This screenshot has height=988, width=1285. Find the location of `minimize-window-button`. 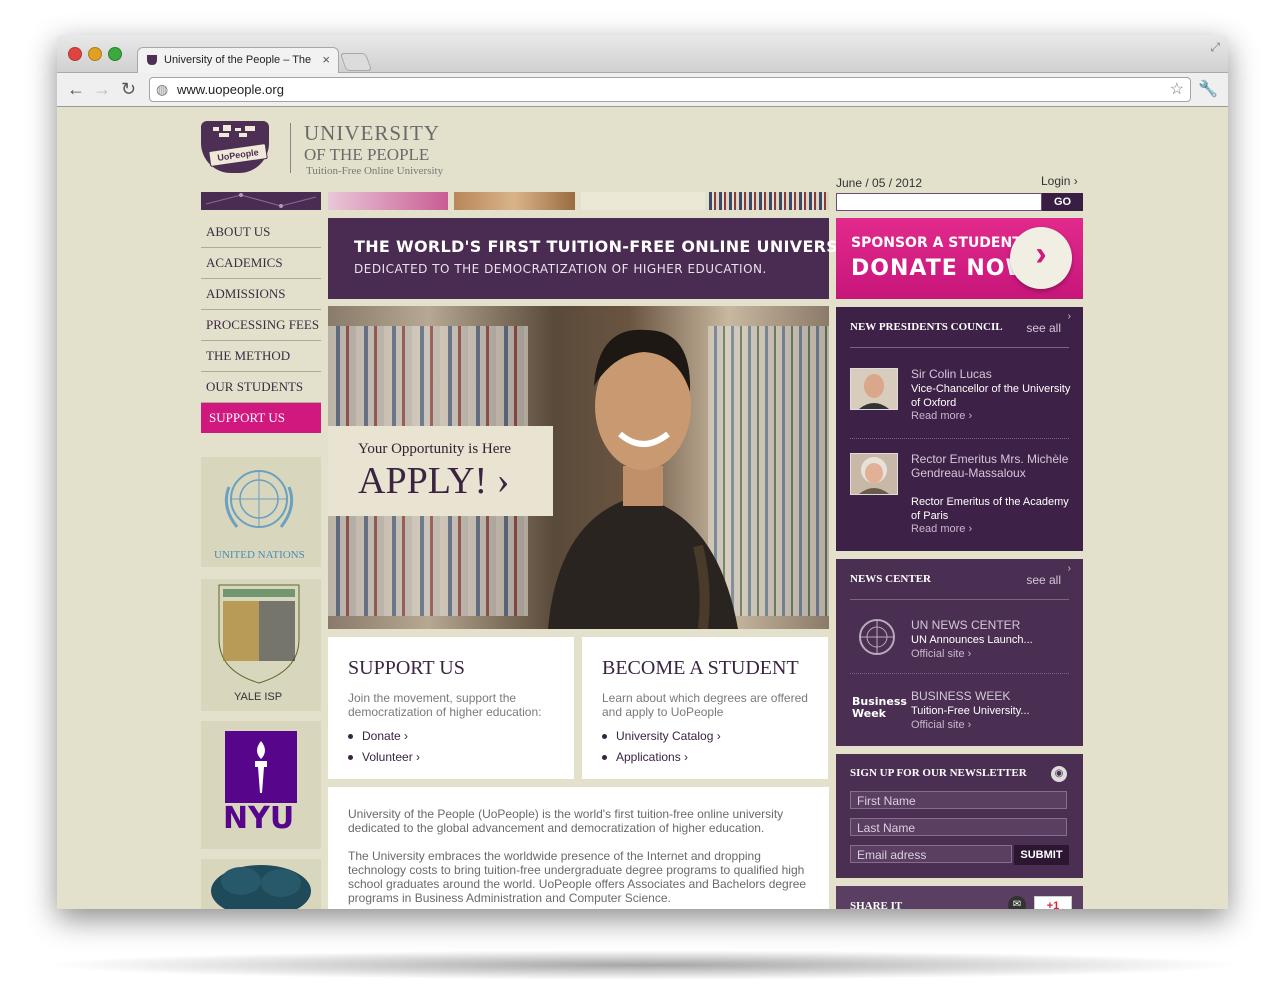

minimize-window-button is located at coordinates (95, 54).